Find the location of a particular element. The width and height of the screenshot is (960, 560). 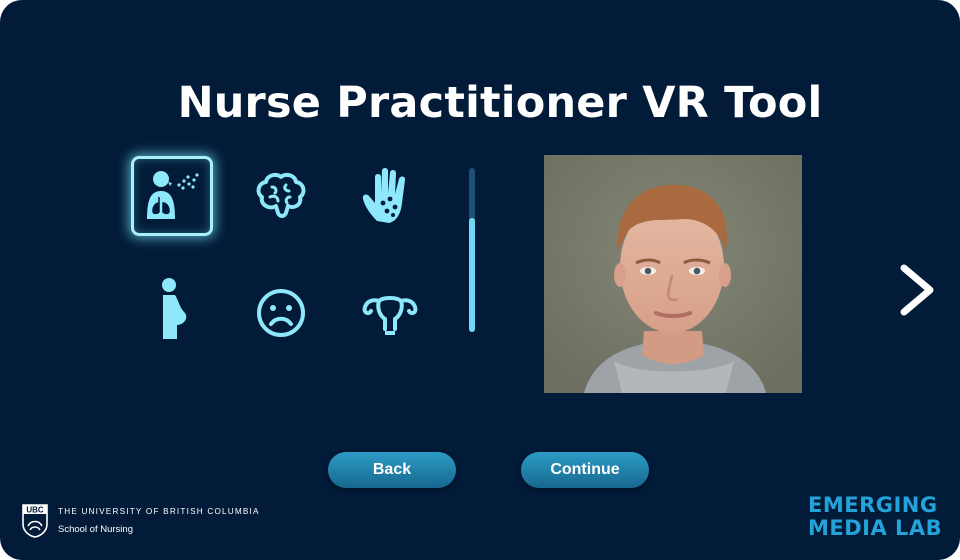

category-mental-health-button is located at coordinates (281, 308).